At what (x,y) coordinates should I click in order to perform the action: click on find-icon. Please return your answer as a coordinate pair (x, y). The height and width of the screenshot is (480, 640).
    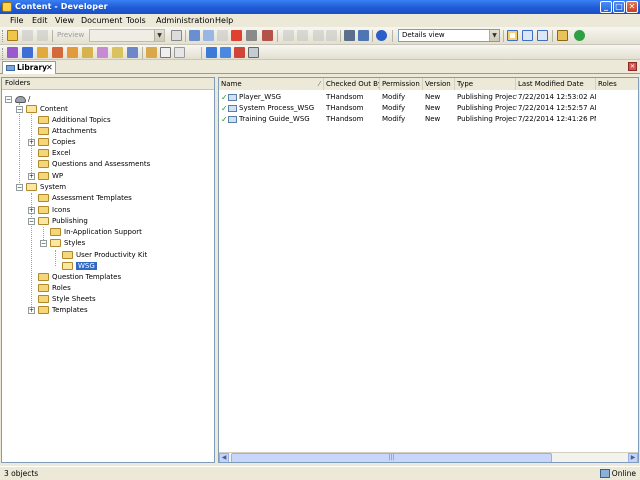
    Looking at the image, I should click on (349, 35).